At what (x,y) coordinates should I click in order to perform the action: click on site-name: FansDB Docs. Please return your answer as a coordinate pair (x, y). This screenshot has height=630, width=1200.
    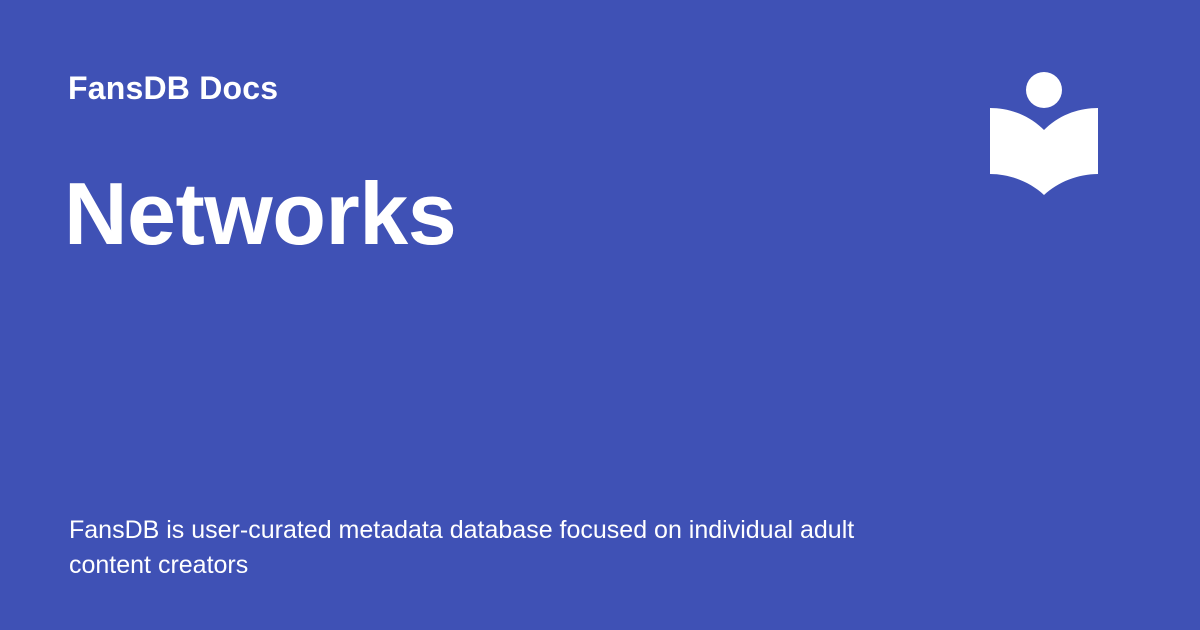
    Looking at the image, I should click on (173, 88).